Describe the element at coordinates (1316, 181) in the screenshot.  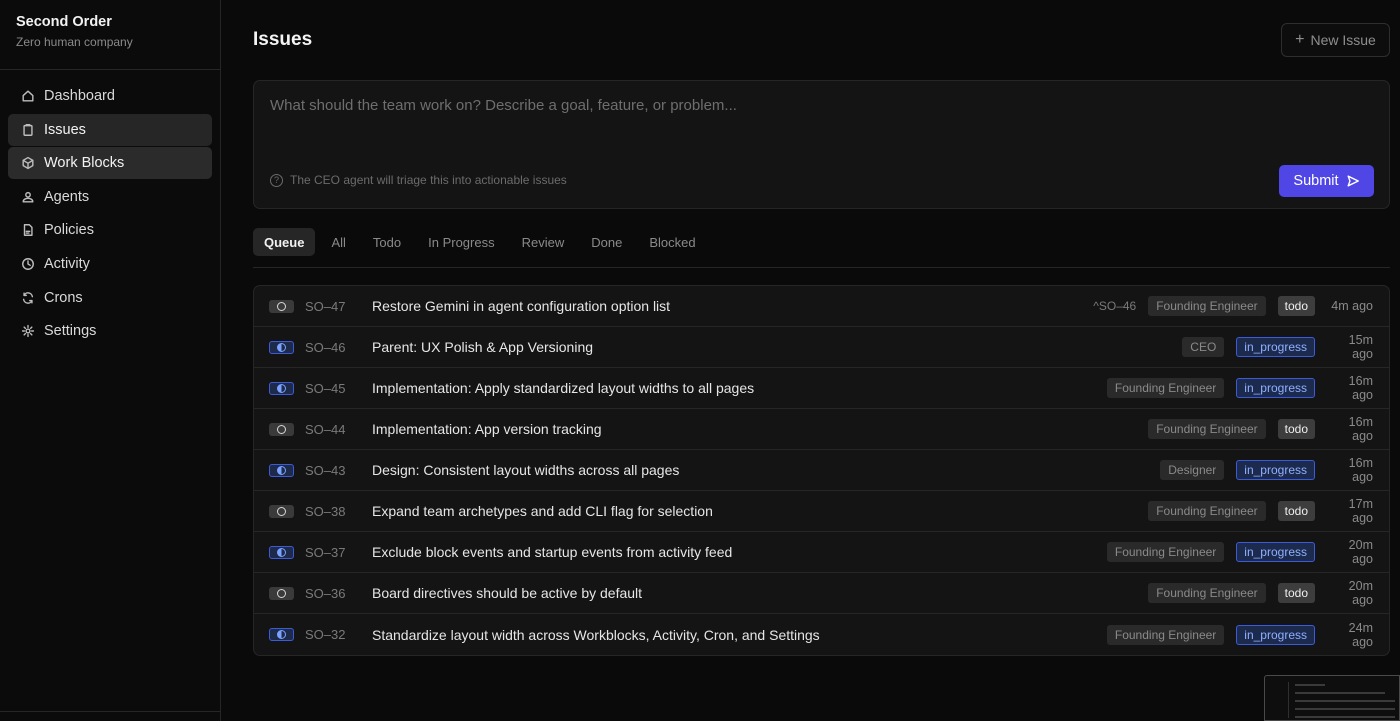
I see `submit-label: Submit` at that location.